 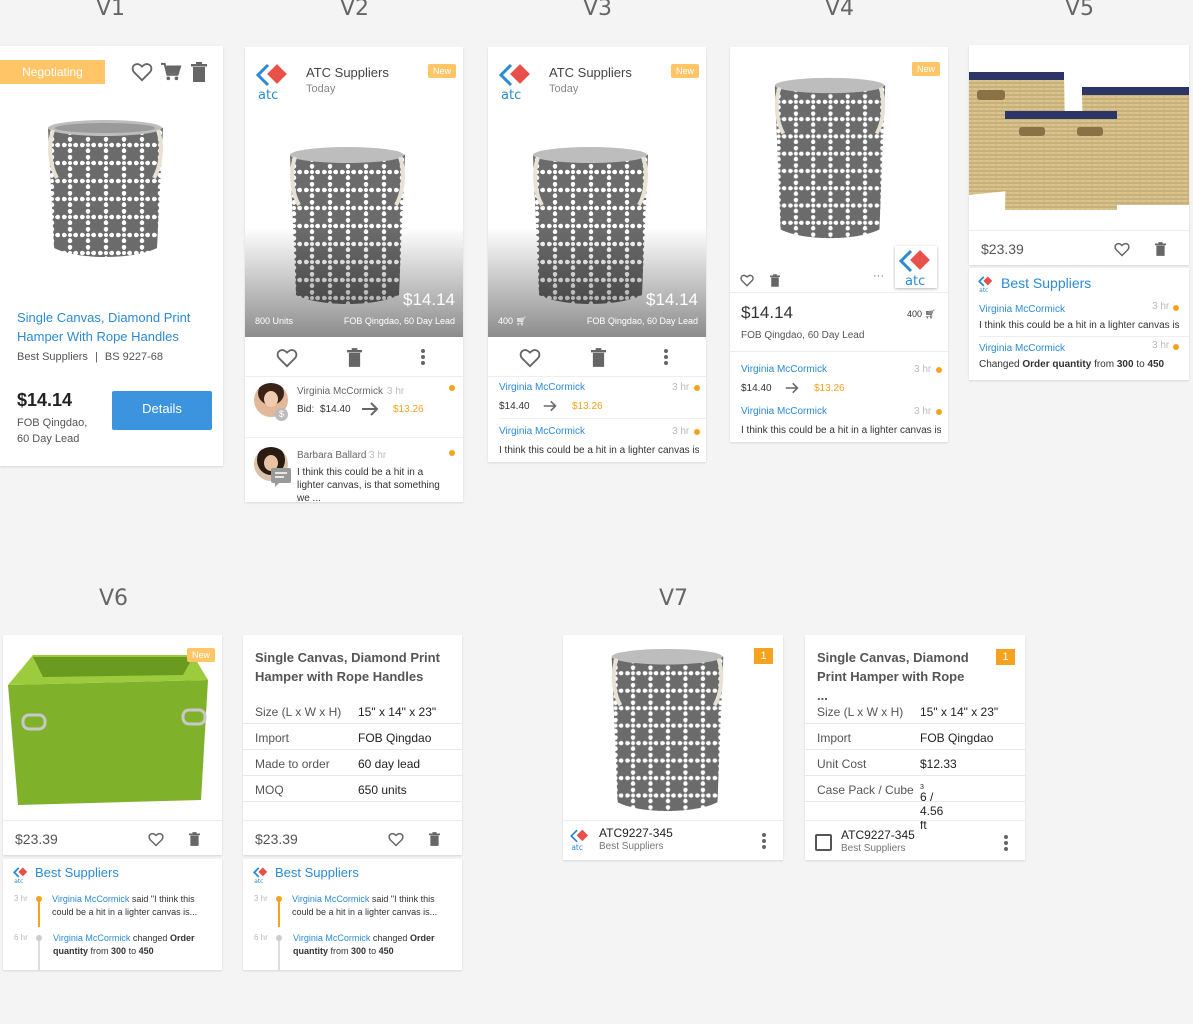 I want to click on bid-label: Bid:, so click(x=306, y=409).